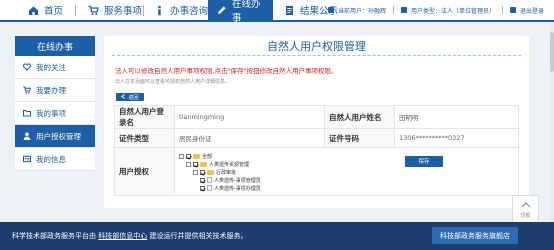 Image resolution: width=554 pixels, height=250 pixels. What do you see at coordinates (33, 10) in the screenshot?
I see `home-icon` at bounding box center [33, 10].